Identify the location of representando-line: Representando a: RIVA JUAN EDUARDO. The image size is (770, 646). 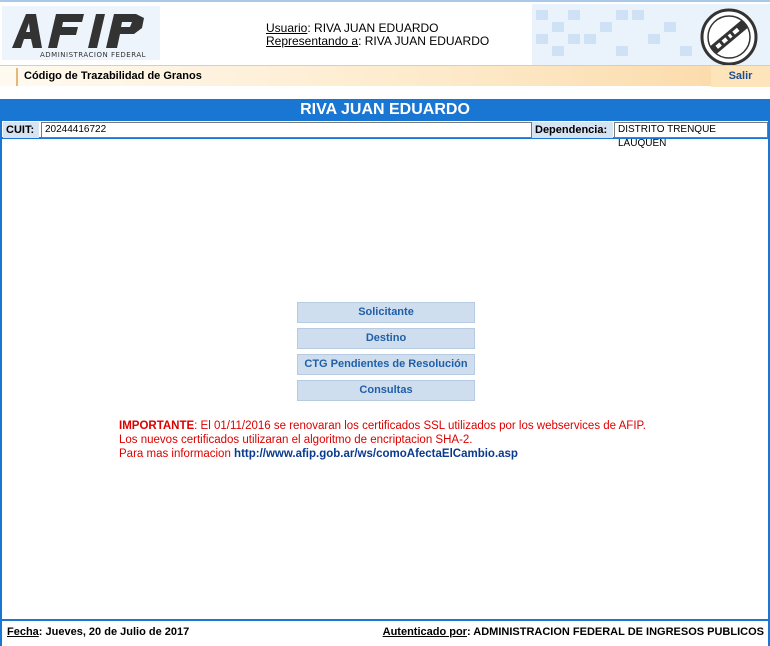
(378, 41).